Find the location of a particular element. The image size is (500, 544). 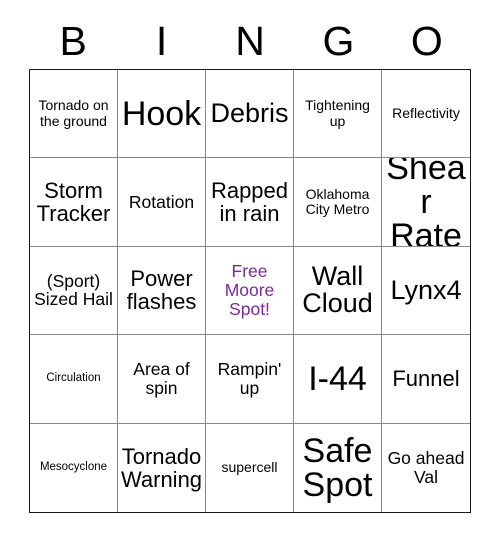

bingo-header-letter-o: O is located at coordinates (427, 41).